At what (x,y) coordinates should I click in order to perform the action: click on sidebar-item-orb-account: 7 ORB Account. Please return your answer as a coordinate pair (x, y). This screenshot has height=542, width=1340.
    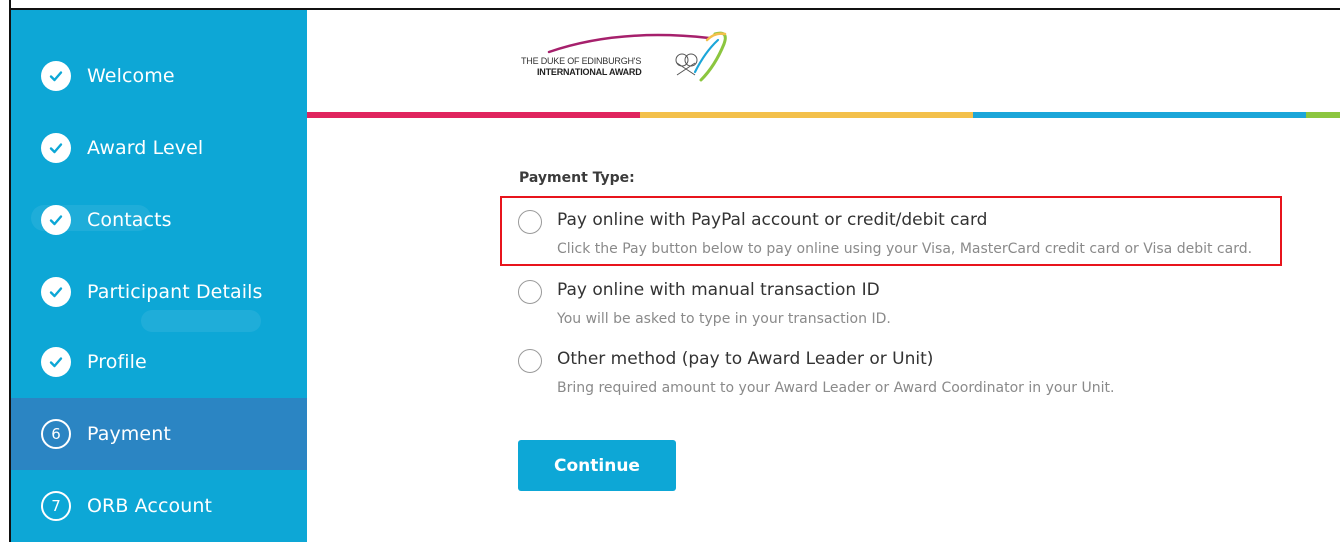
    Looking at the image, I should click on (159, 506).